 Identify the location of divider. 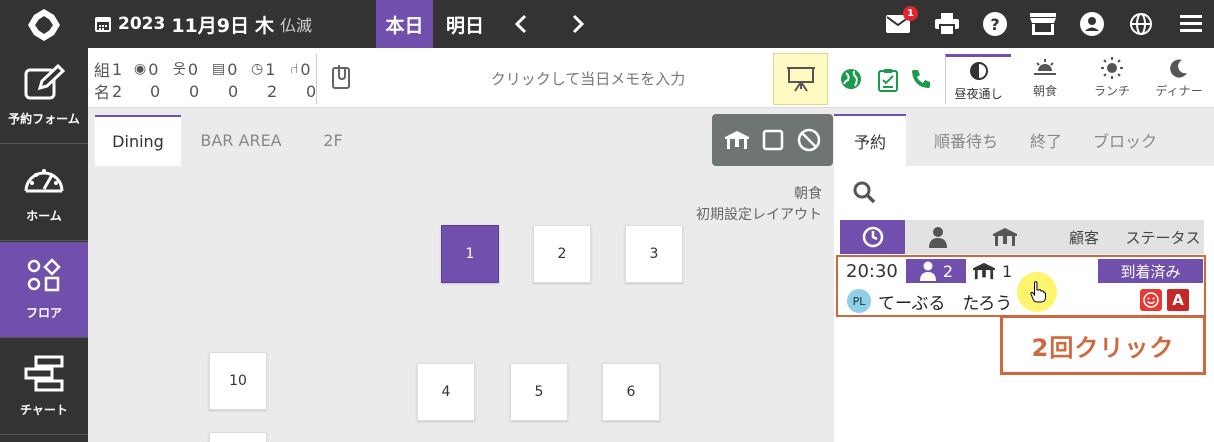
(316, 79).